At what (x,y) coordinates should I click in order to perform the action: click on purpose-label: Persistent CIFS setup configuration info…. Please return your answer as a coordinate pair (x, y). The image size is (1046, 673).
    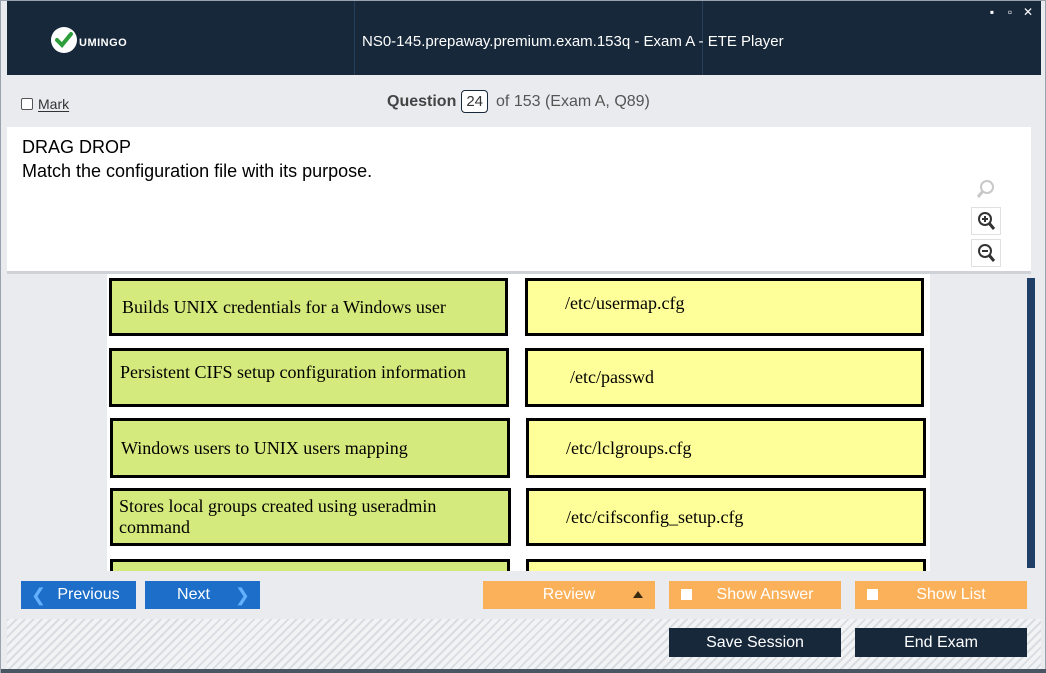
    Looking at the image, I should click on (293, 372).